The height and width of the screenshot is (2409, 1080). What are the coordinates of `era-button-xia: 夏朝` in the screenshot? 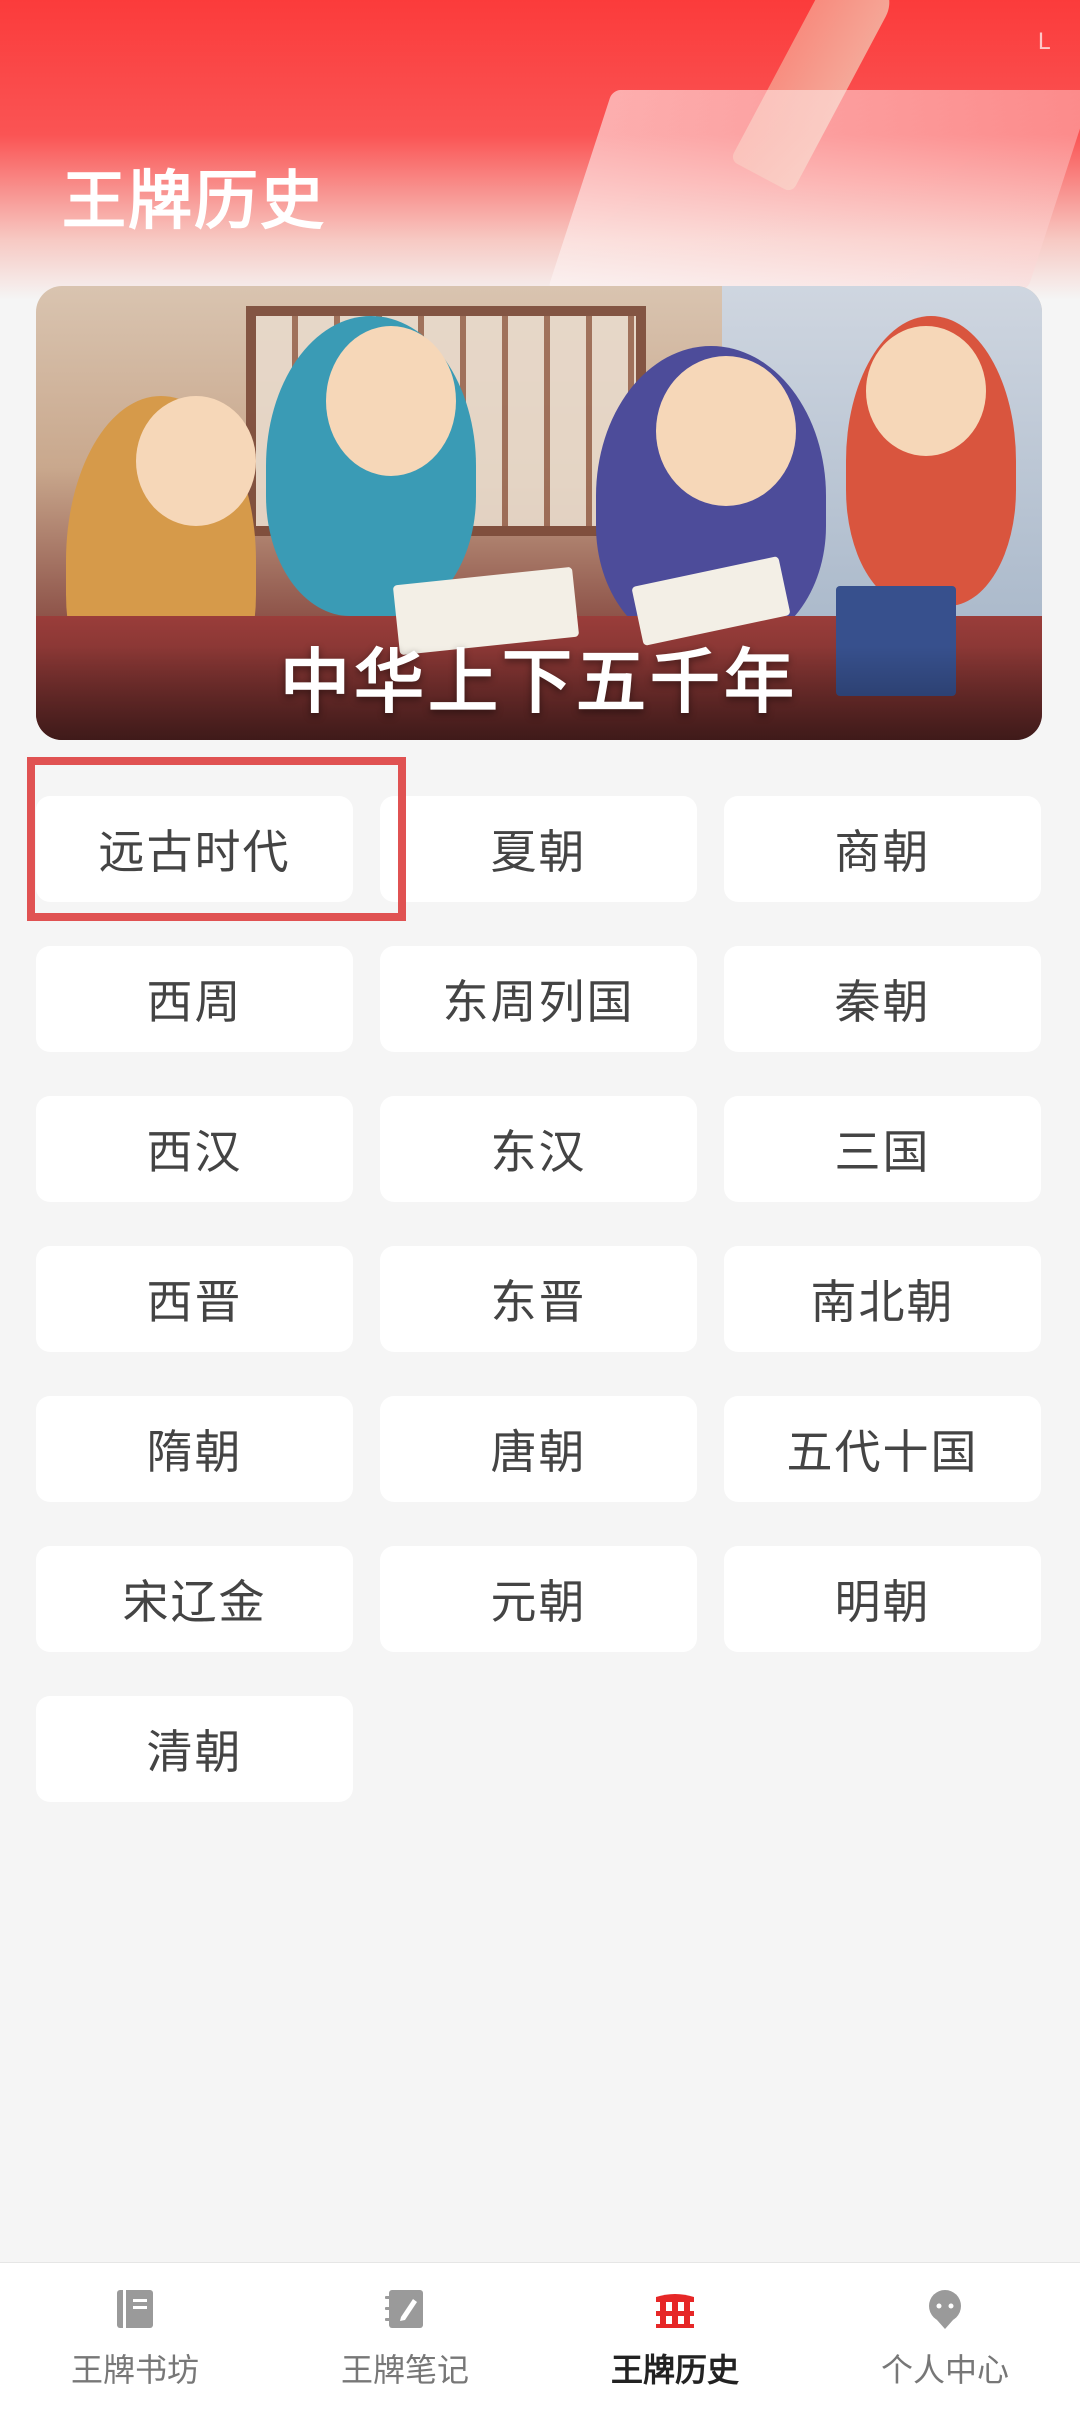 It's located at (538, 849).